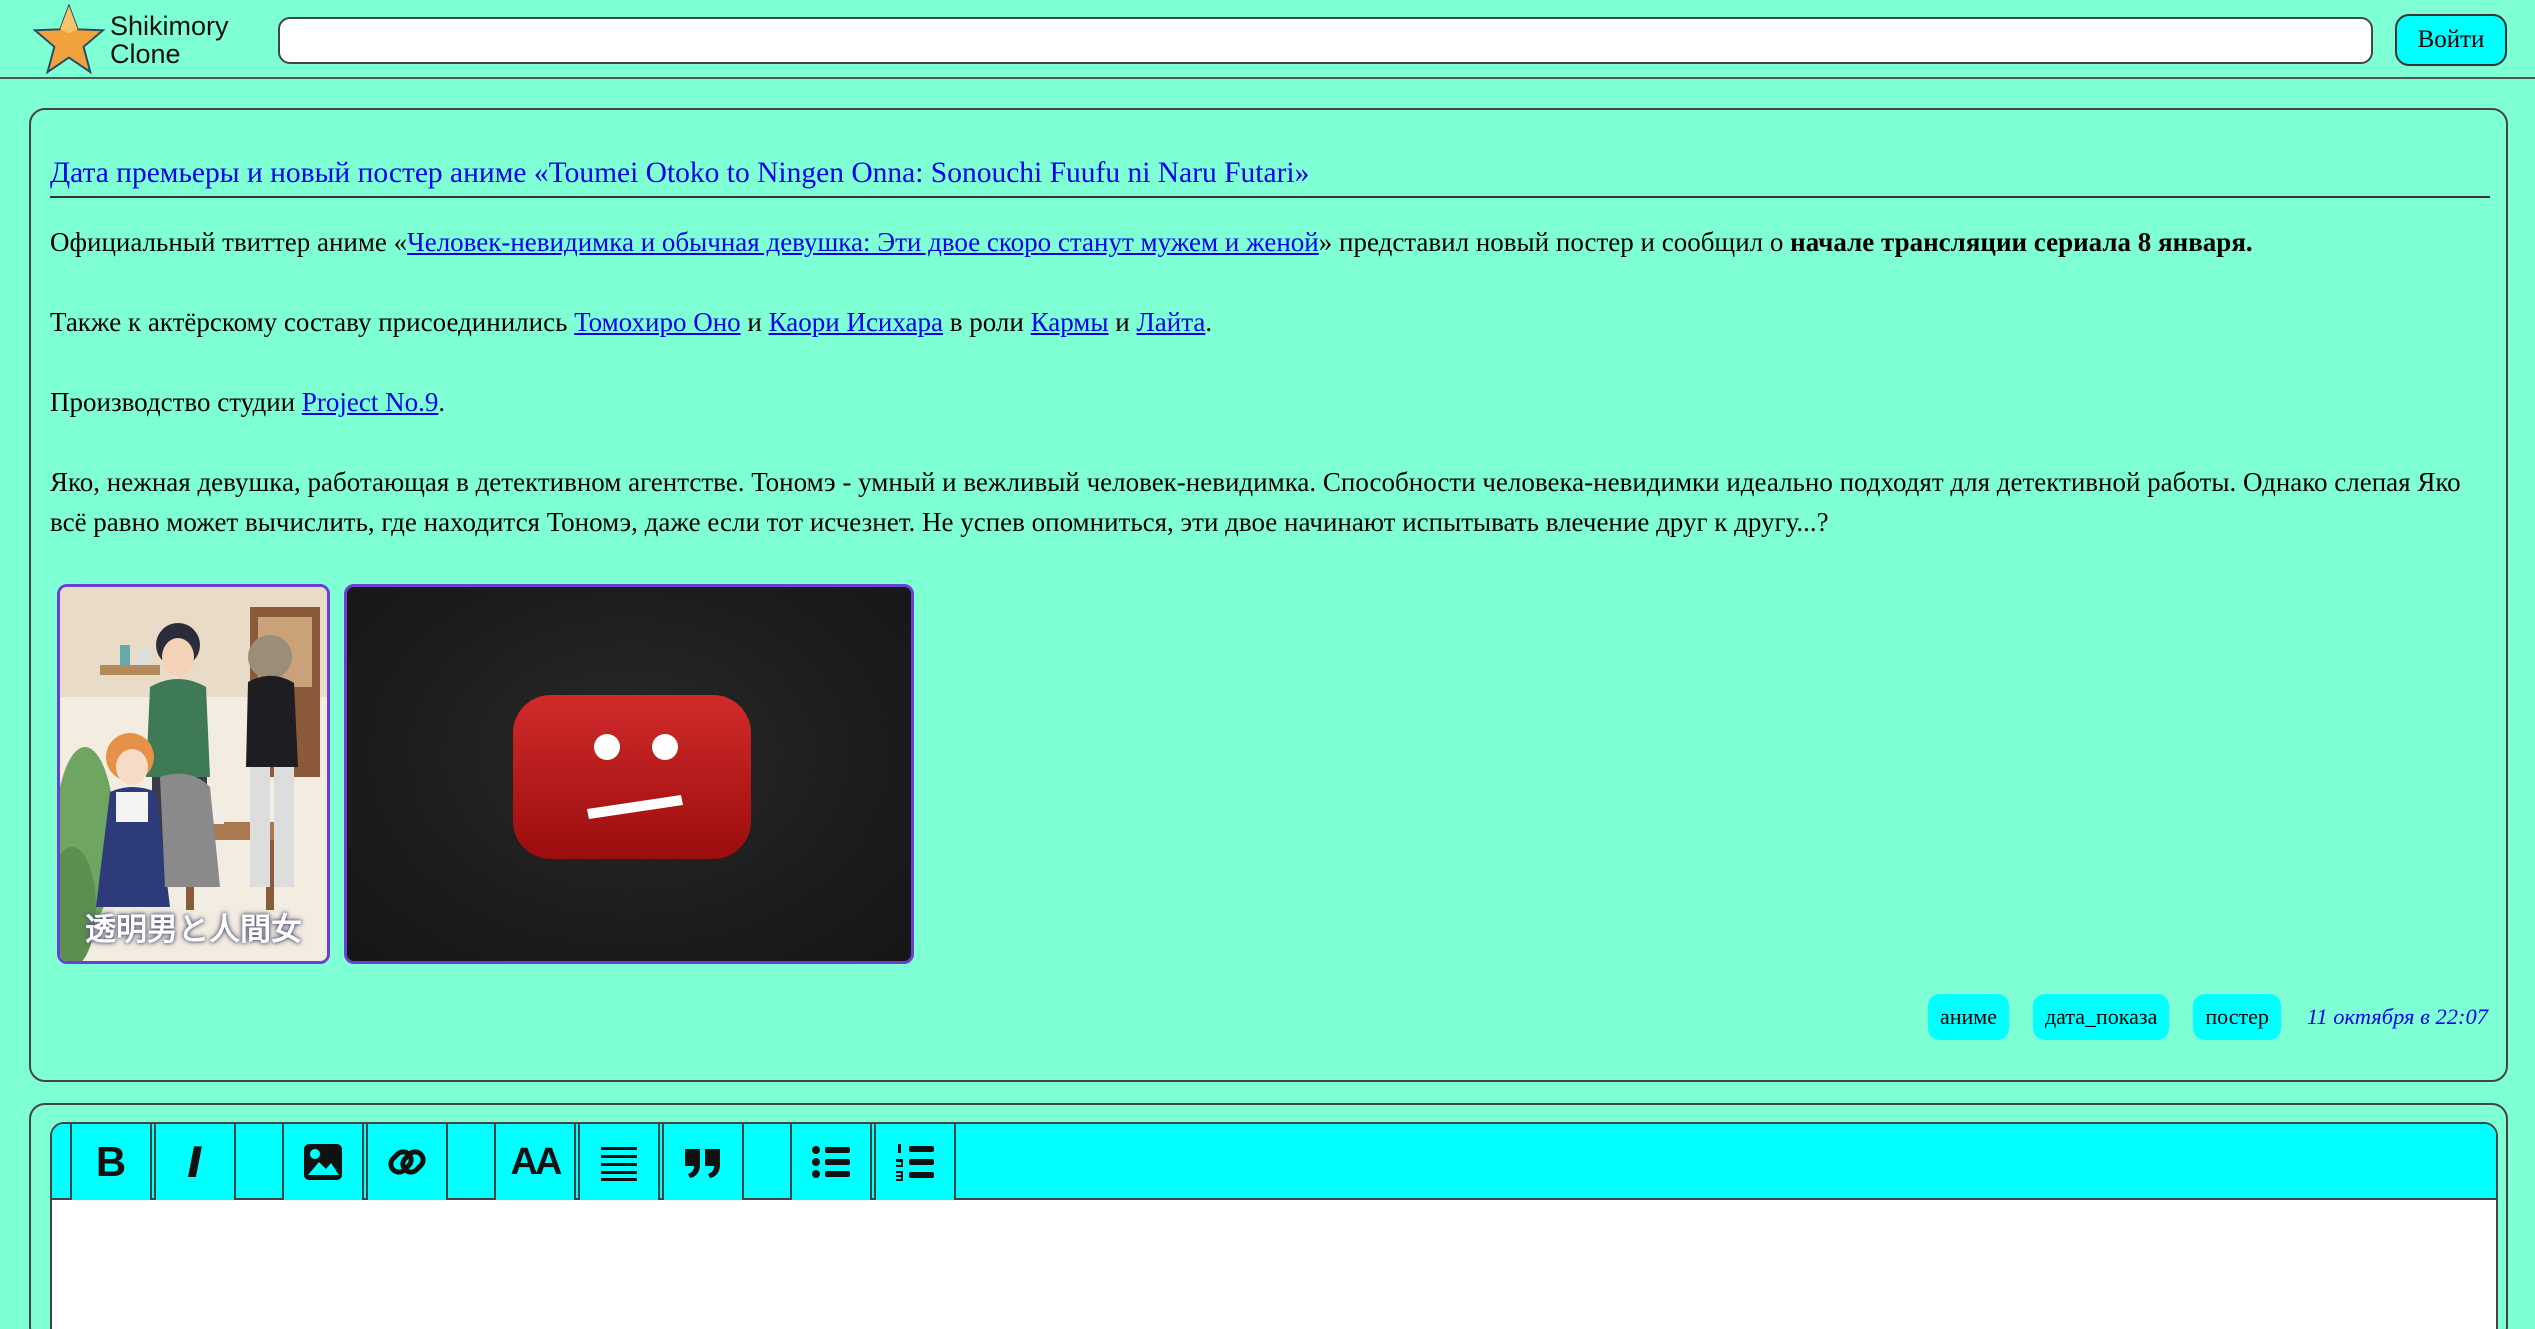  What do you see at coordinates (1325, 40) in the screenshot?
I see `search-input` at bounding box center [1325, 40].